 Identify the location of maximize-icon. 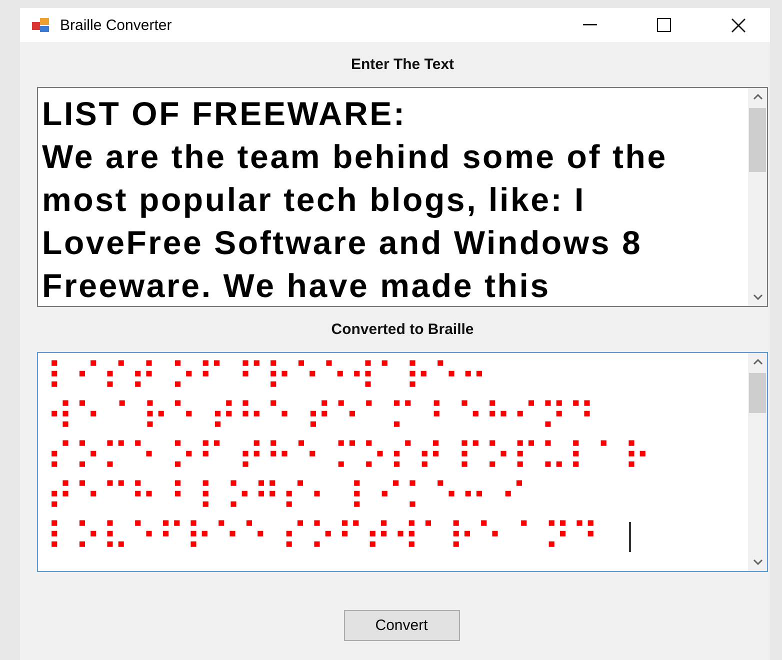
(664, 25).